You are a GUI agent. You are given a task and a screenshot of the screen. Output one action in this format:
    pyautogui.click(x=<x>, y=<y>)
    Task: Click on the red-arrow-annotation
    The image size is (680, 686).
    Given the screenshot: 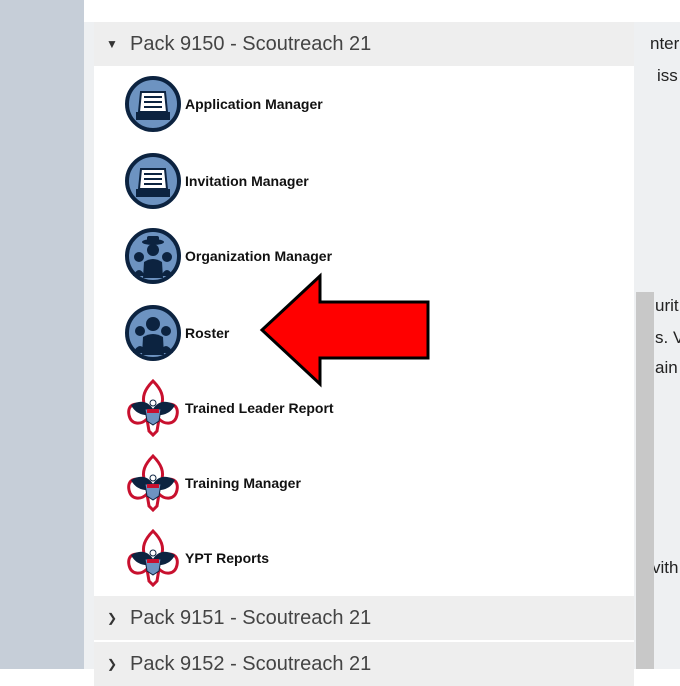 What is the action you would take?
    pyautogui.click(x=344, y=330)
    